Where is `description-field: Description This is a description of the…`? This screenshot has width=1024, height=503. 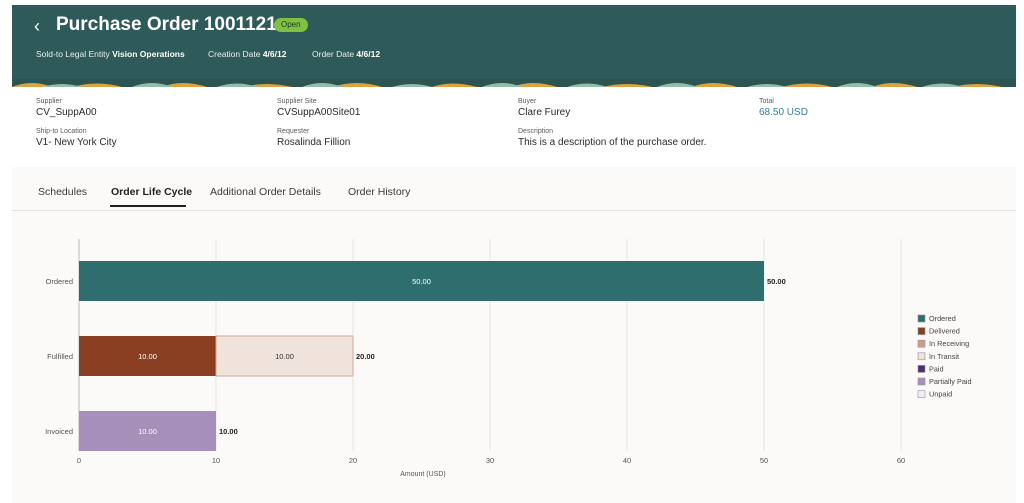 description-field: Description This is a description of the… is located at coordinates (612, 138).